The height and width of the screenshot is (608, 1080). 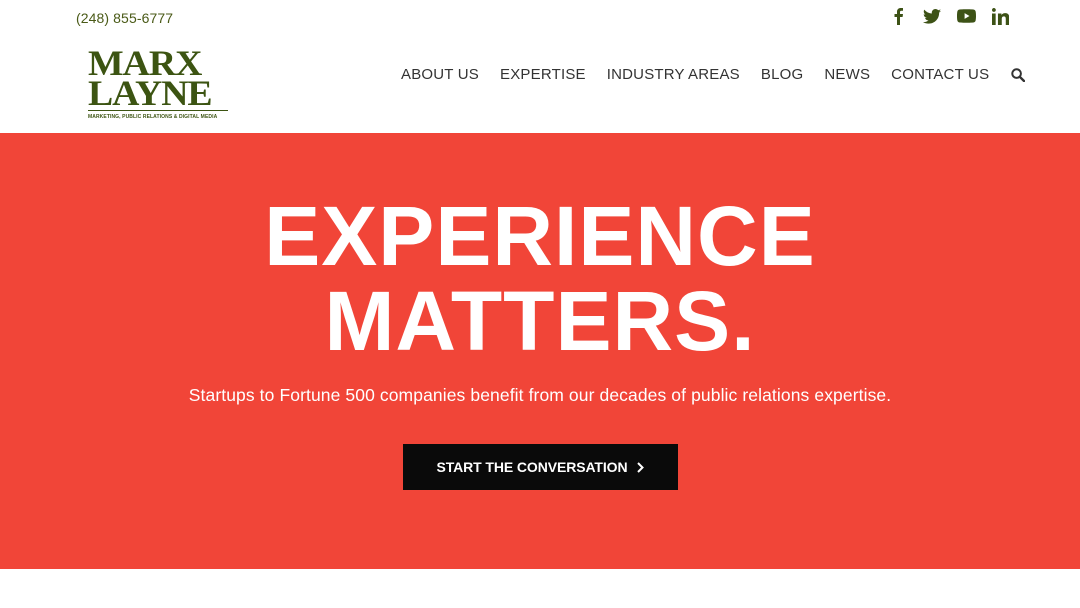 I want to click on facebook-icon, so click(x=898, y=16).